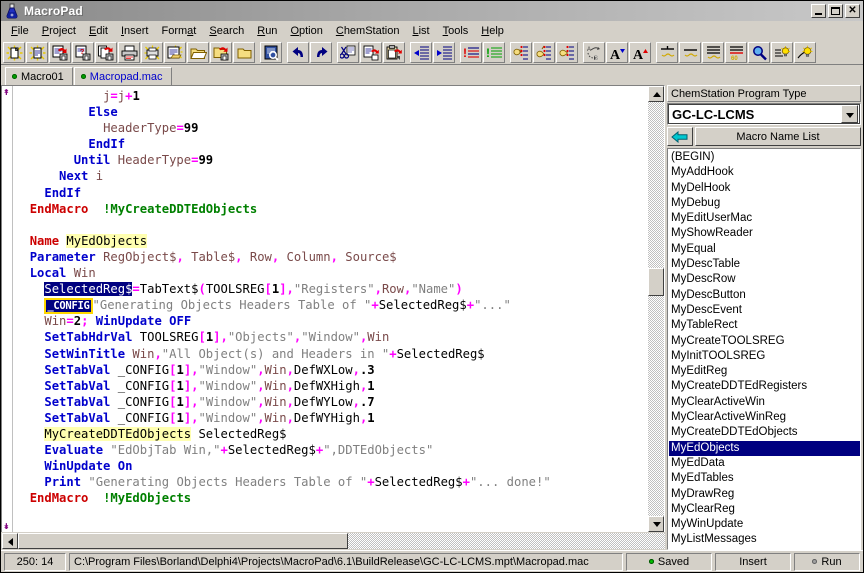  What do you see at coordinates (394, 52) in the screenshot?
I see `paste-icon` at bounding box center [394, 52].